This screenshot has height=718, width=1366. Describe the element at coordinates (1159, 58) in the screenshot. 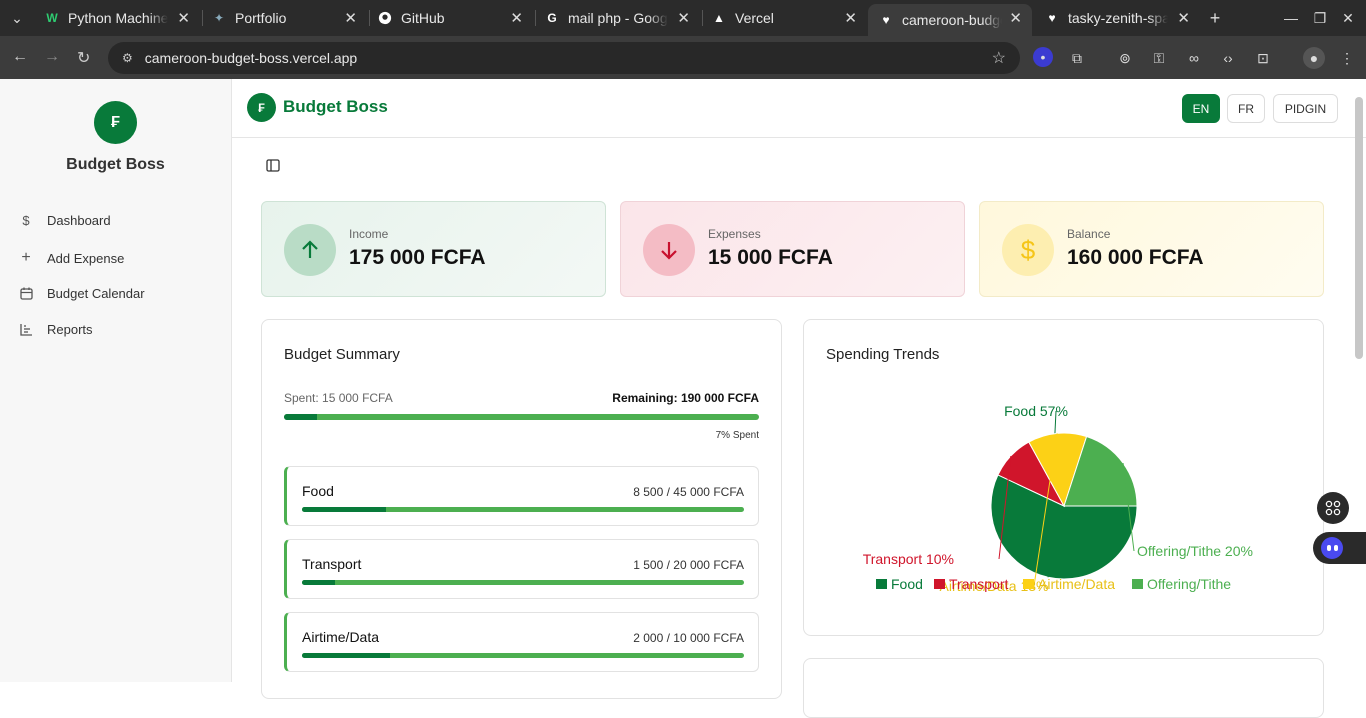

I see `key-icon: ⚿` at that location.